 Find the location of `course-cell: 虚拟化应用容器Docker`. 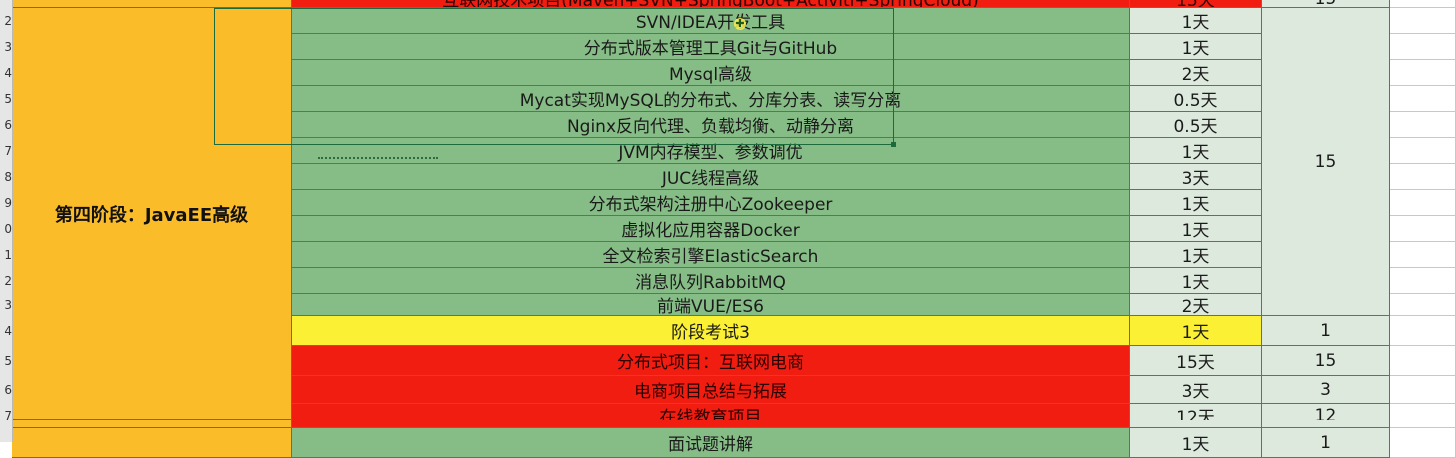

course-cell: 虚拟化应用容器Docker is located at coordinates (711, 229).